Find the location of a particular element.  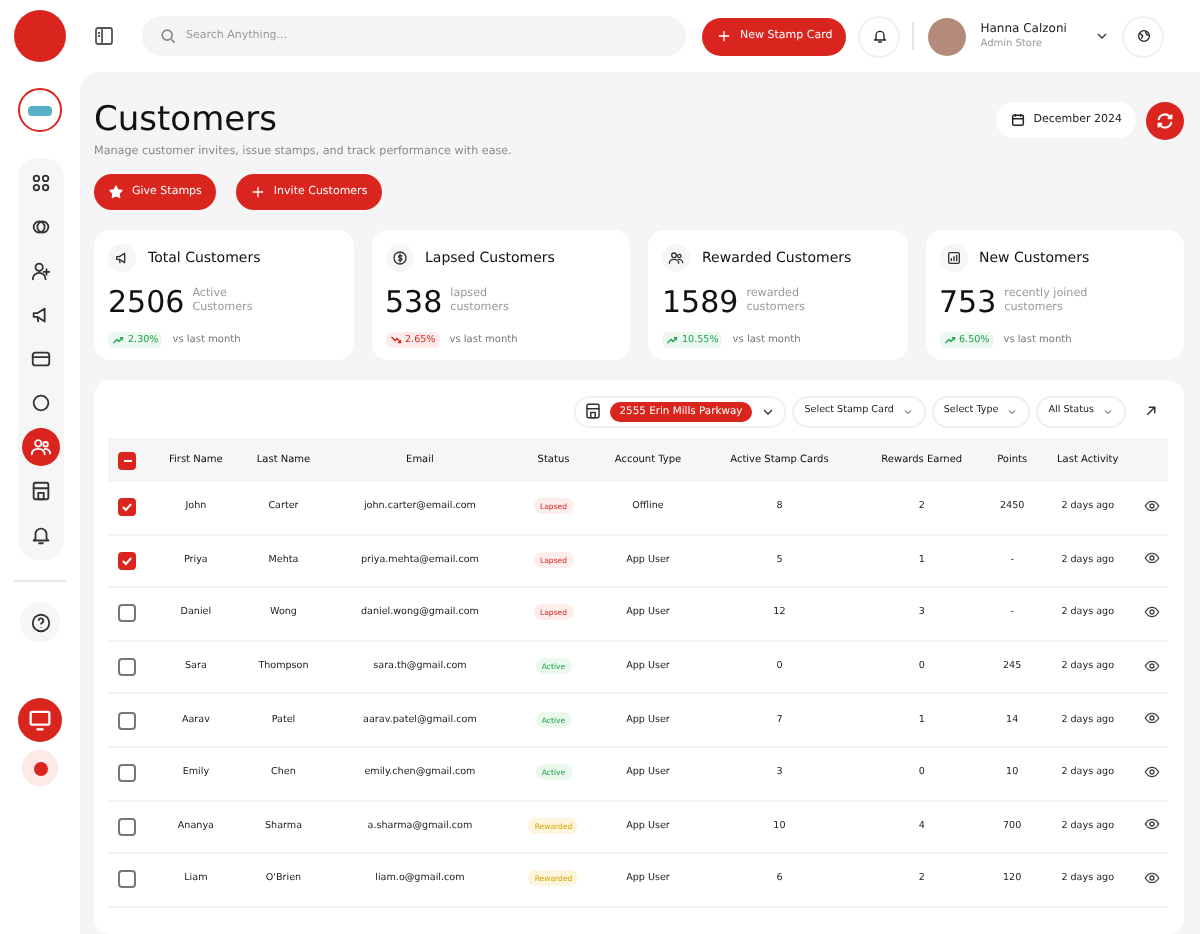

help-button is located at coordinates (40, 622).